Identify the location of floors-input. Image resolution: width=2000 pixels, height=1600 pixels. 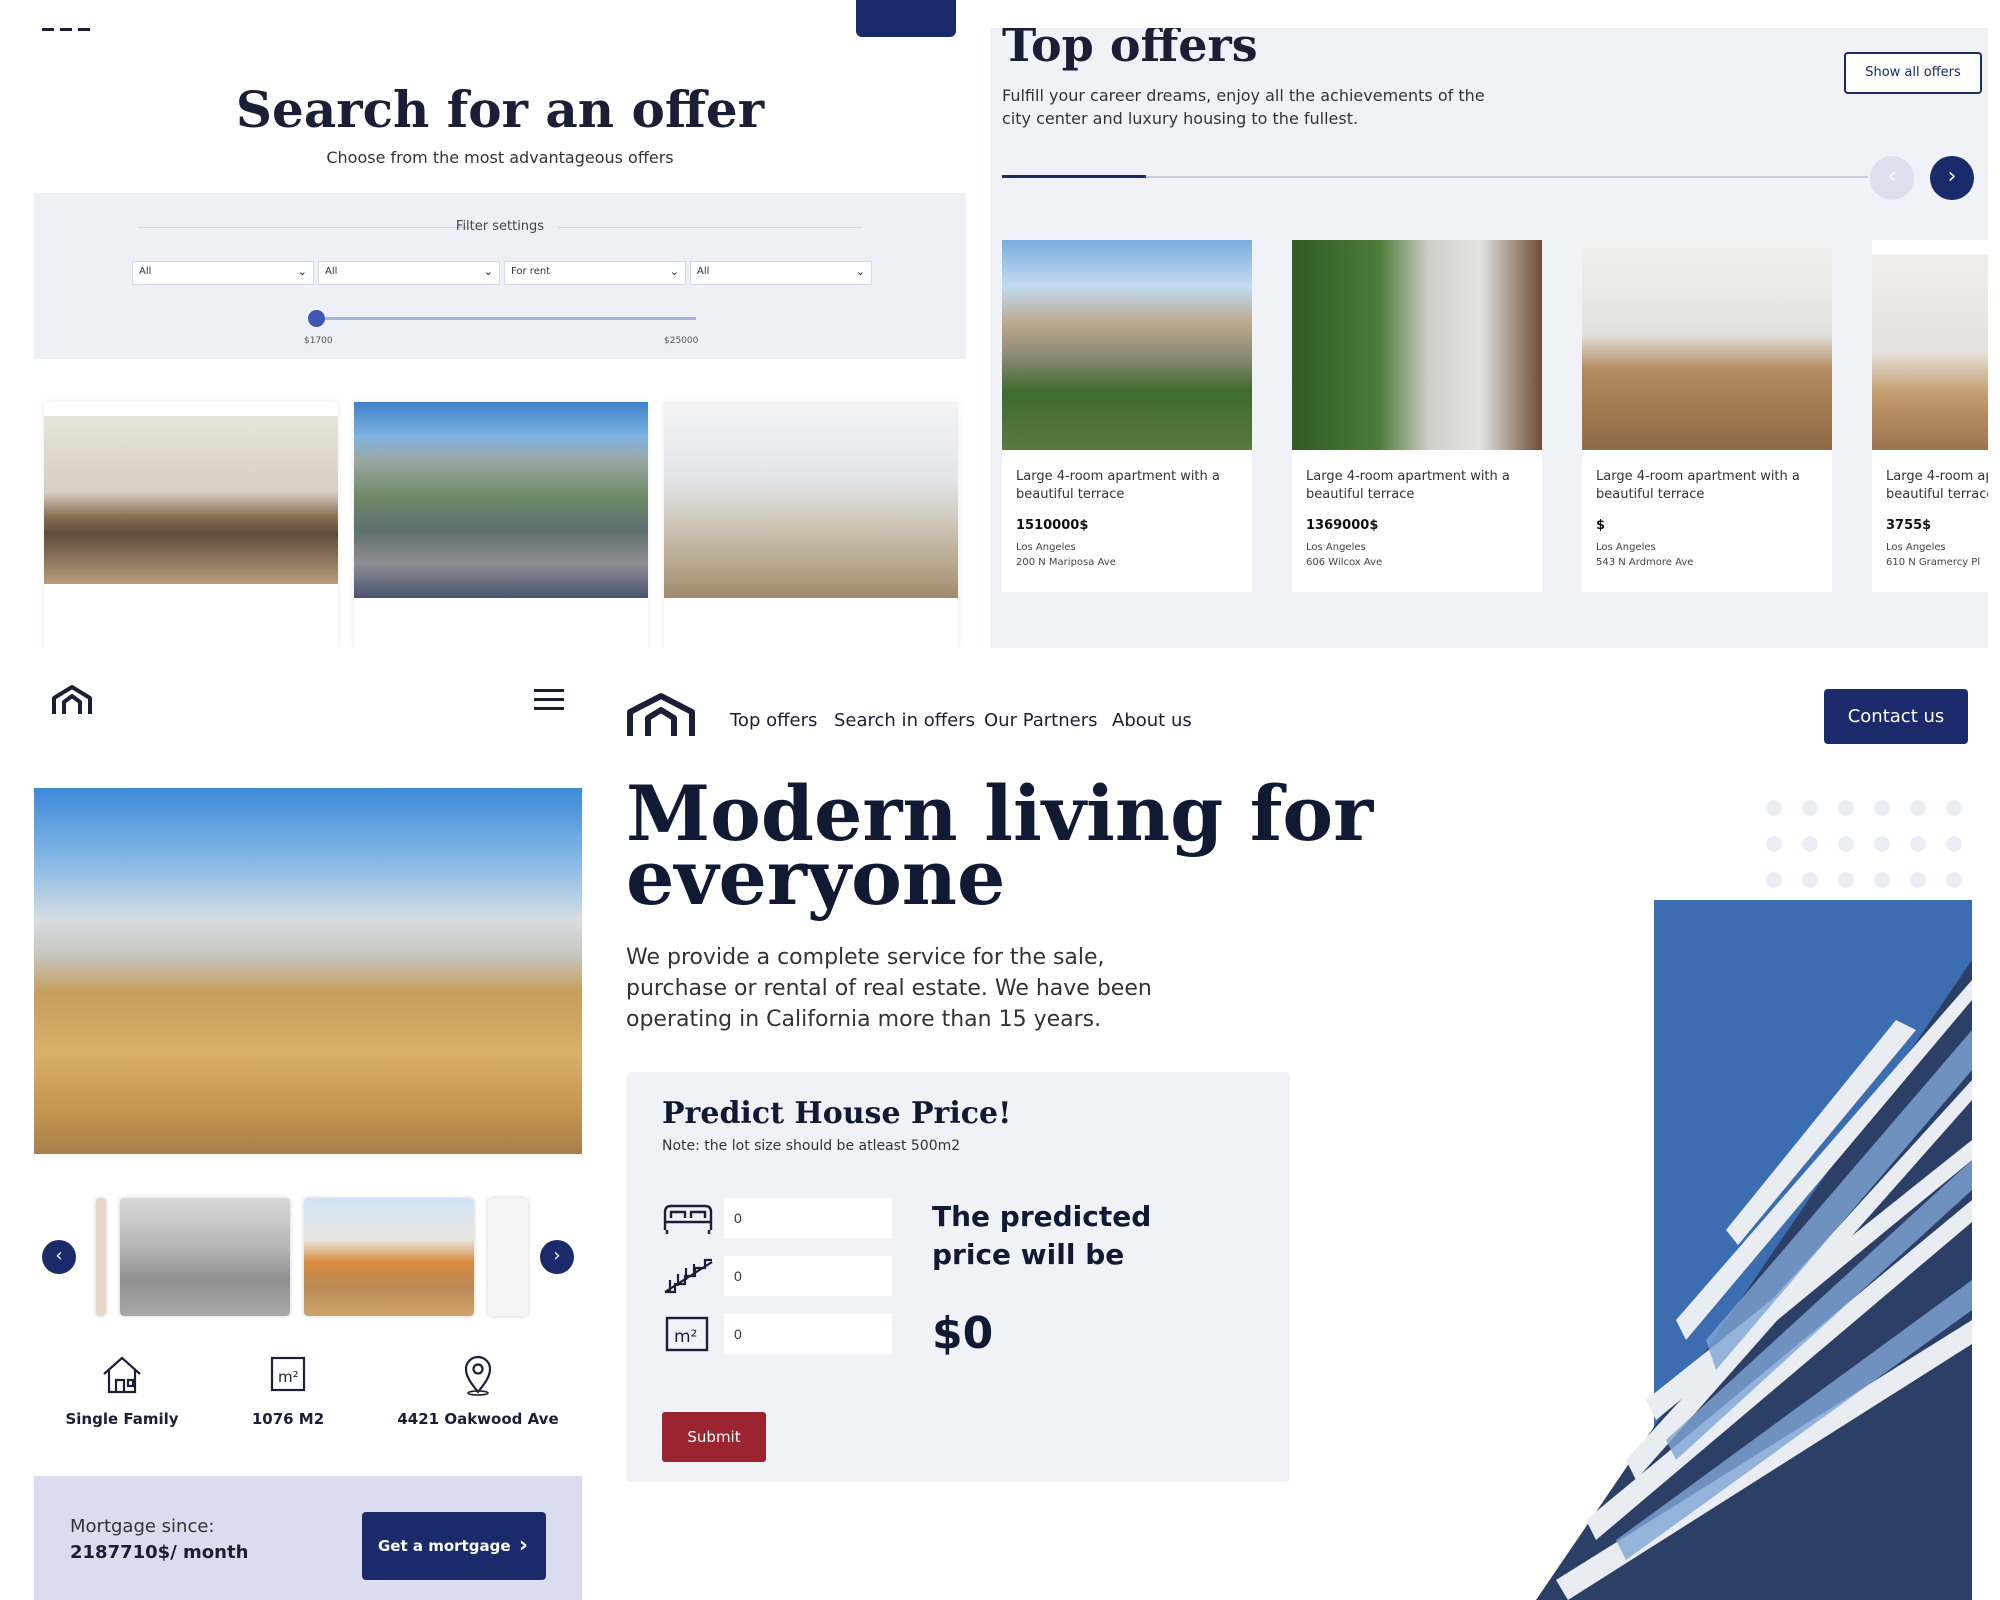
(808, 1276).